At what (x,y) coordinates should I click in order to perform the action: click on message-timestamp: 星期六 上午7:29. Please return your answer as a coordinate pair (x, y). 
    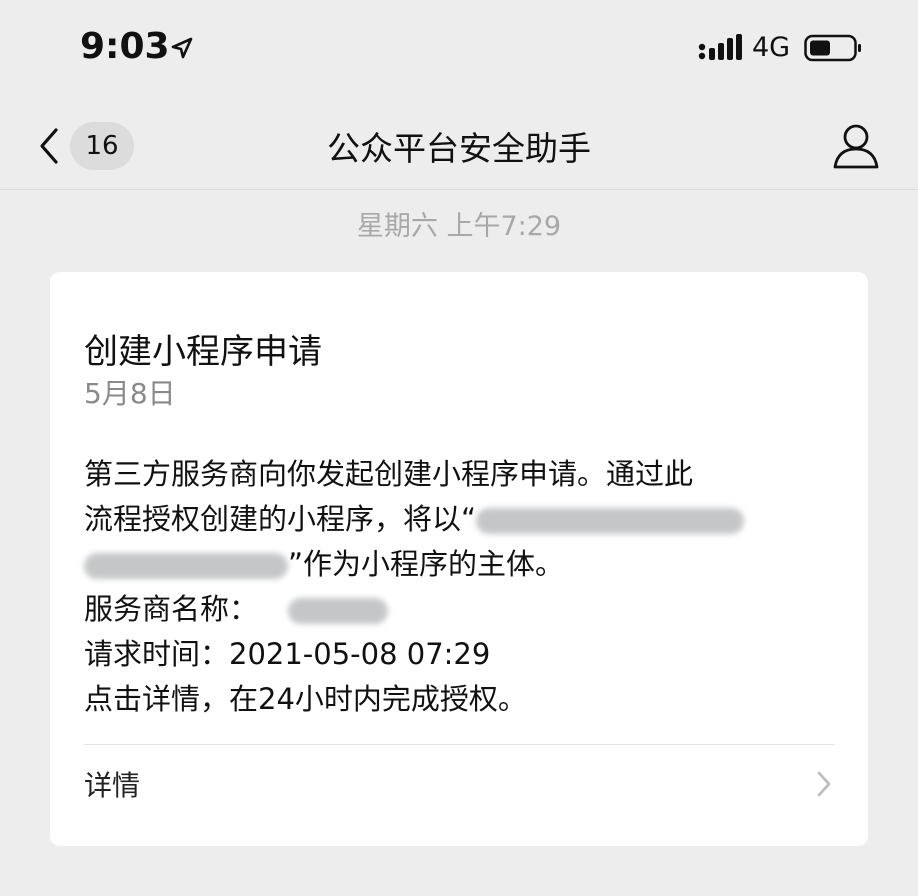
    Looking at the image, I should click on (459, 226).